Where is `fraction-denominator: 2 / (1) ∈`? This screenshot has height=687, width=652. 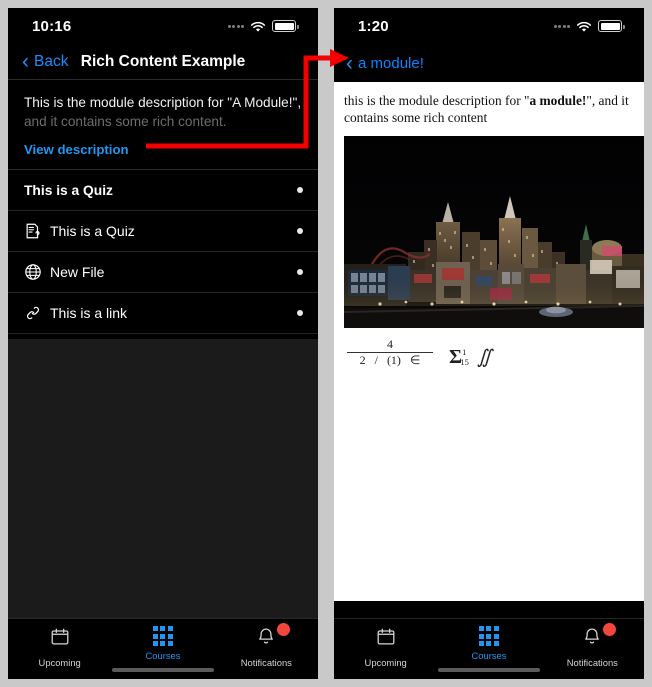
fraction-denominator: 2 / (1) ∈ is located at coordinates (390, 359).